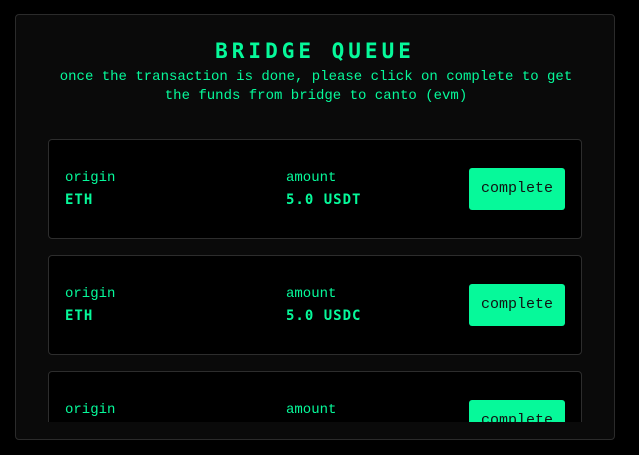 The width and height of the screenshot is (639, 455). What do you see at coordinates (324, 316) in the screenshot?
I see `amount-value: 5.0 USDC` at bounding box center [324, 316].